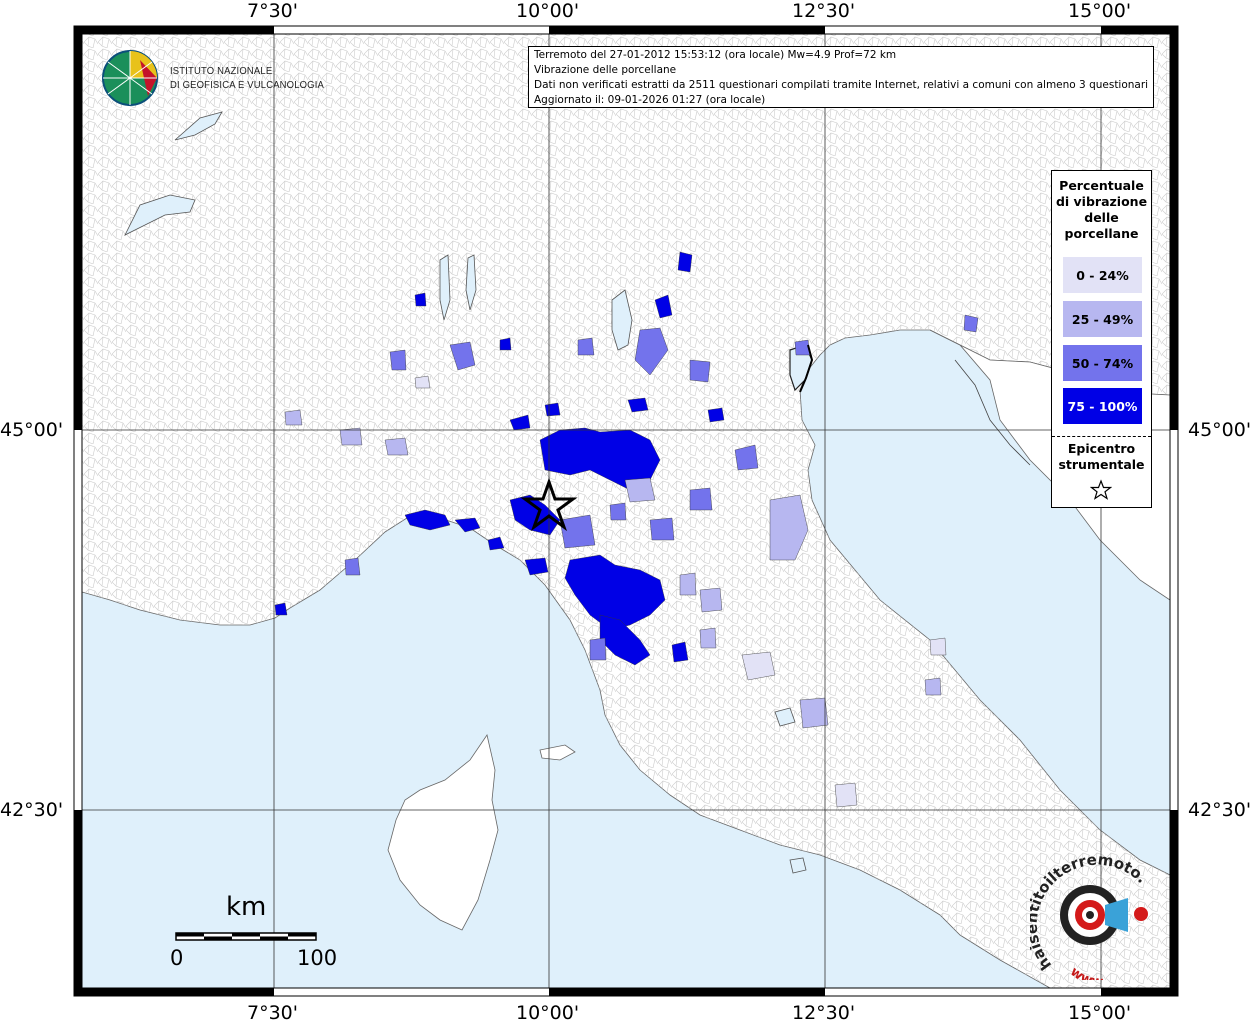 The height and width of the screenshot is (1024, 1254). I want to click on legend-epicenter-line: strumentale, so click(1101, 464).